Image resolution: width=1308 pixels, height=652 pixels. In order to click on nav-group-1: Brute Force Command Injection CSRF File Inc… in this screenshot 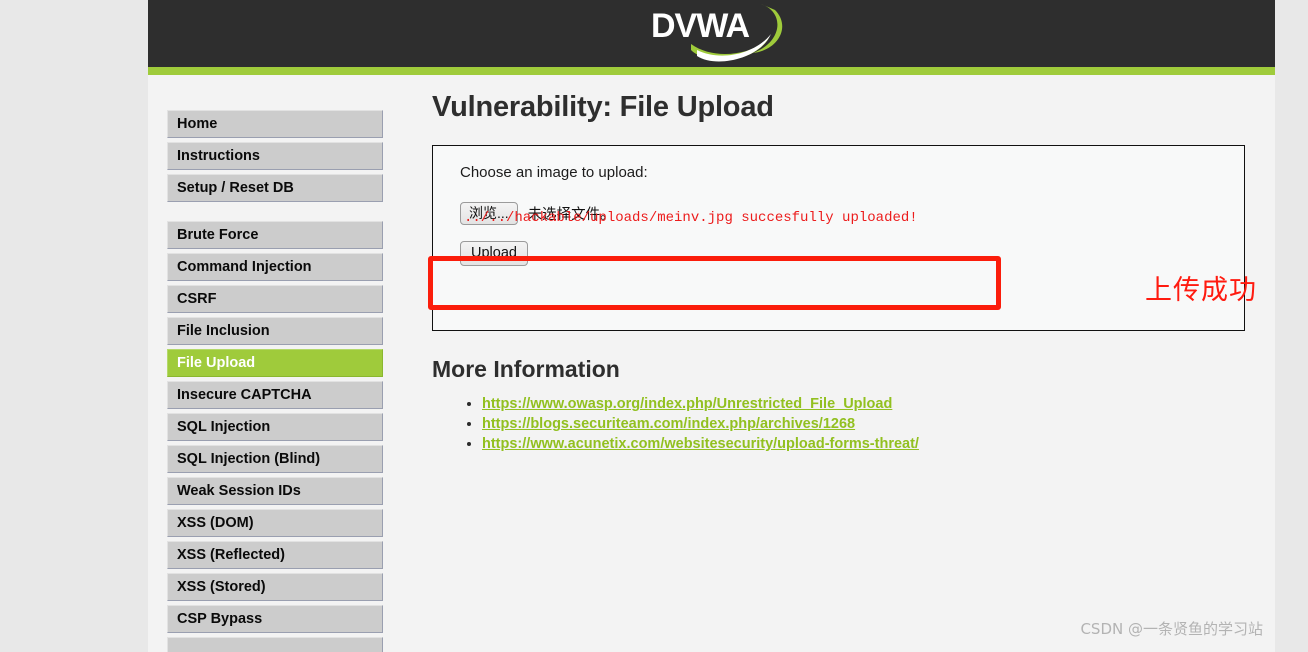, I will do `click(275, 436)`.